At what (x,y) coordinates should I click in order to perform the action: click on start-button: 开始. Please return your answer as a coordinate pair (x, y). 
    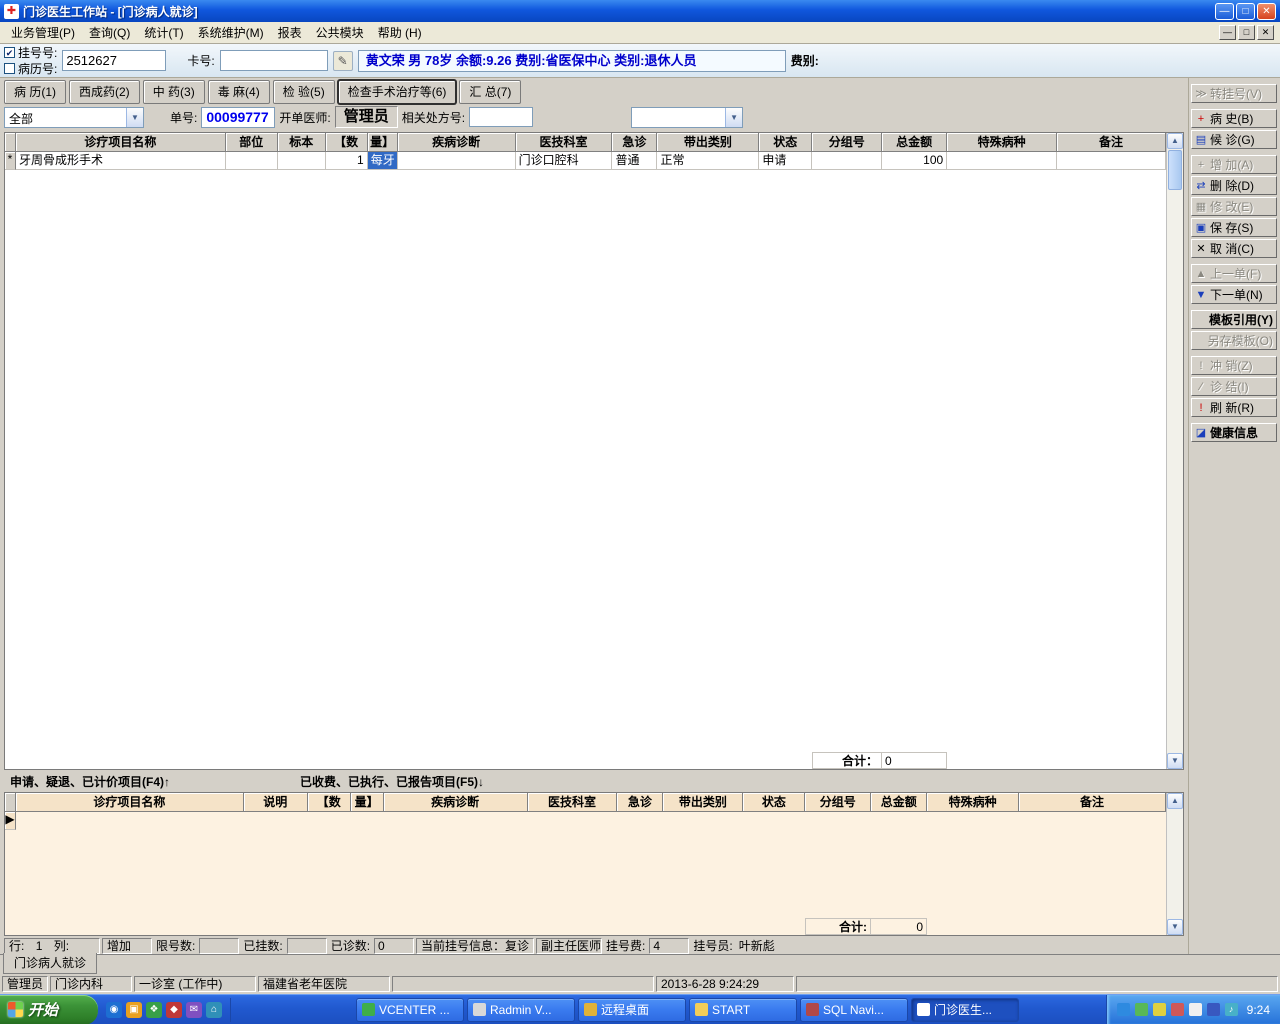
    Looking at the image, I should click on (49, 1009).